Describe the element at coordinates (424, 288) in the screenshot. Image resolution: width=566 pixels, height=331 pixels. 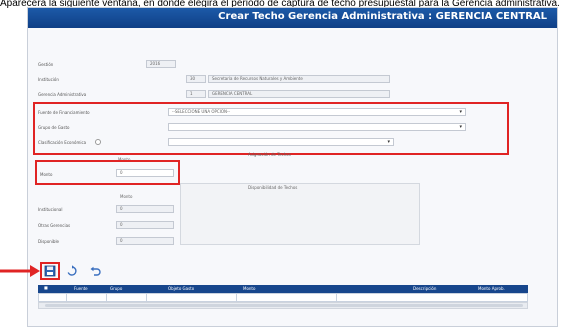
I see `grid-col-descripcion: Descripción` at that location.